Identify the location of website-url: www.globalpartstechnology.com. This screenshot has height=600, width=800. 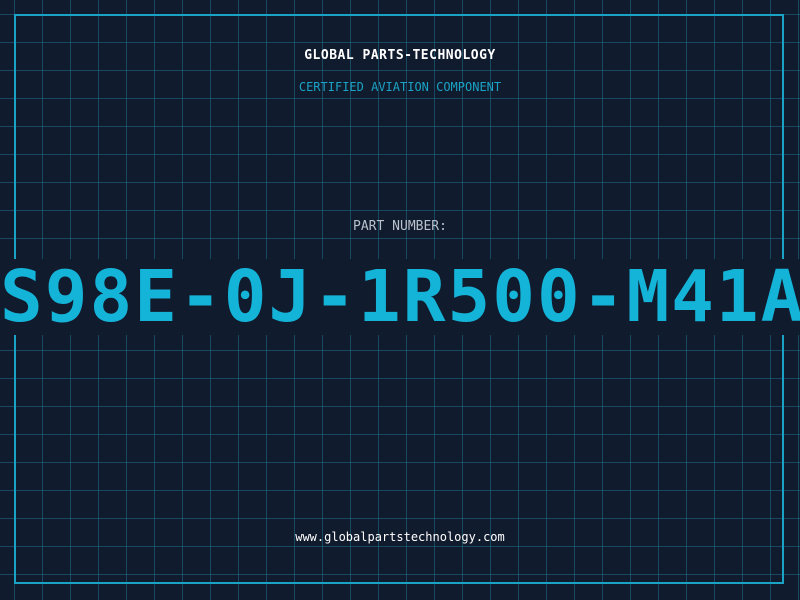
(400, 537).